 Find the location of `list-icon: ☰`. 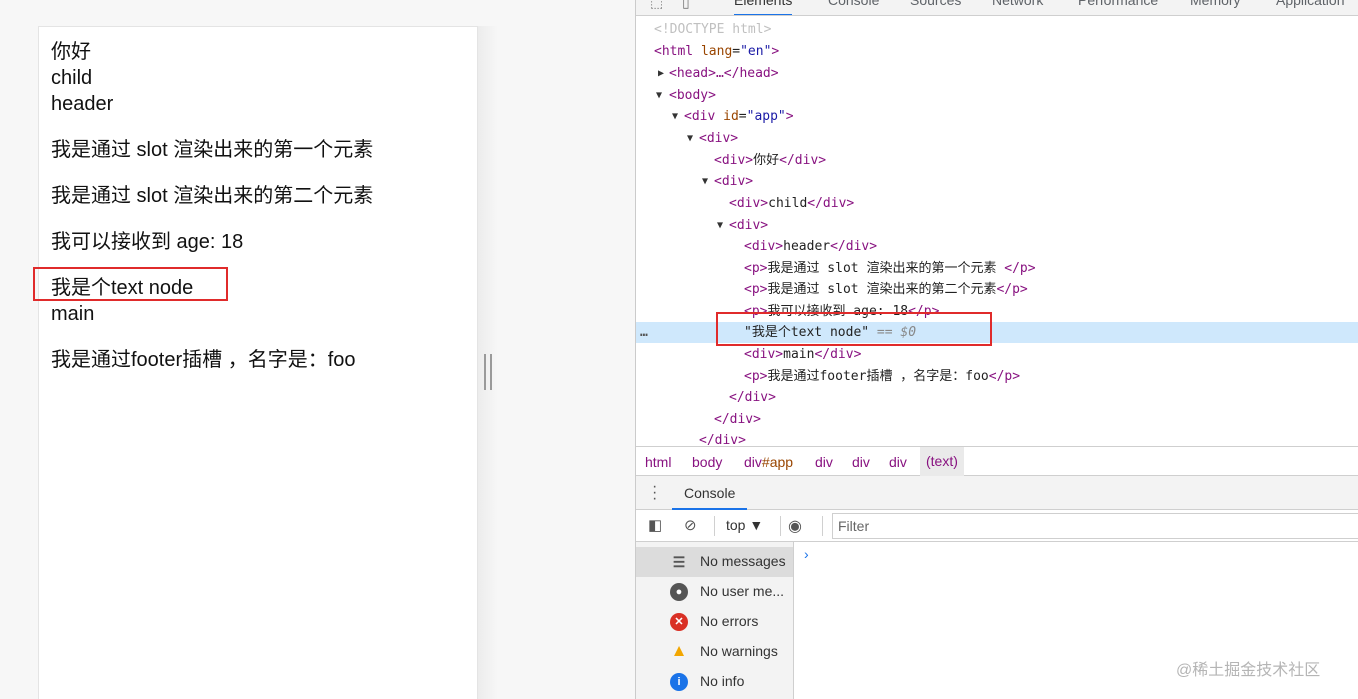

list-icon: ☰ is located at coordinates (679, 562).